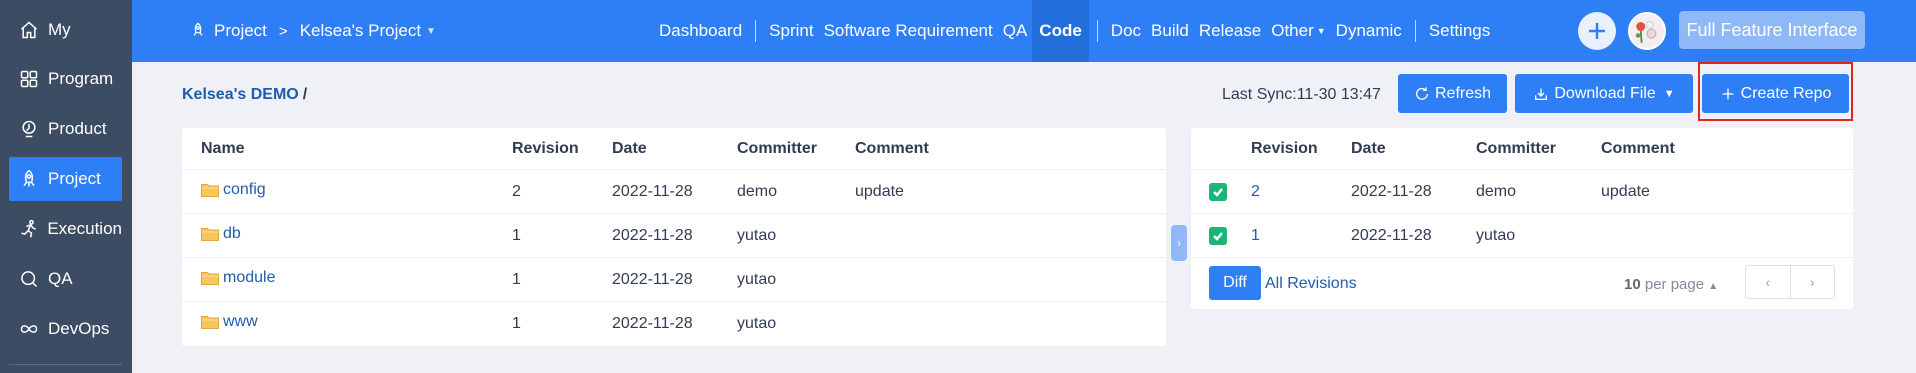 The height and width of the screenshot is (373, 1916). Describe the element at coordinates (700, 31) in the screenshot. I see `nav-dashboard: Dashboard` at that location.